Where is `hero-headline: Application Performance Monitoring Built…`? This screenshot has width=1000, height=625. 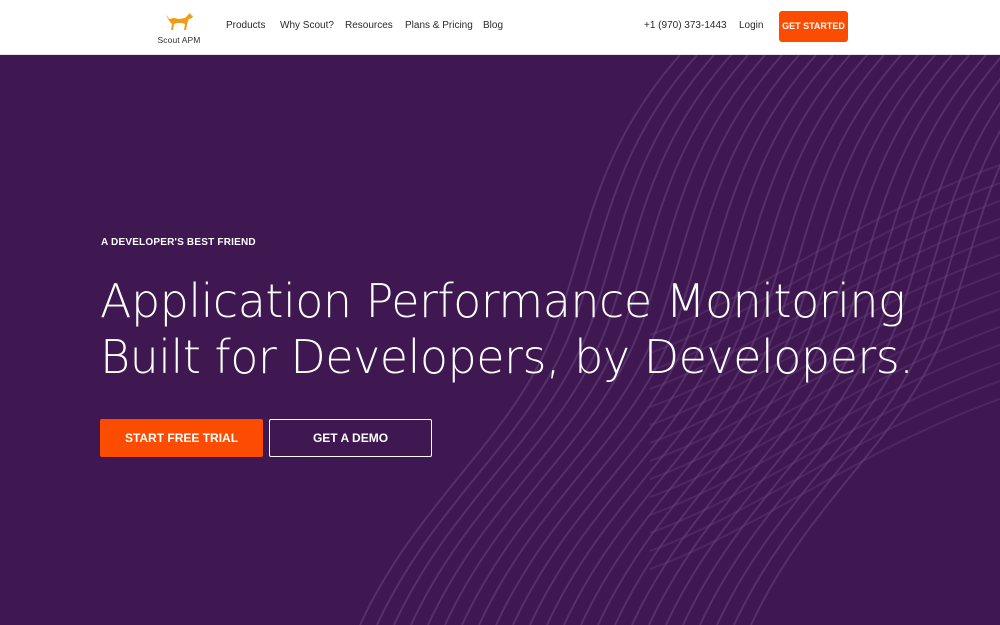
hero-headline: Application Performance Monitoring Built… is located at coordinates (507, 329).